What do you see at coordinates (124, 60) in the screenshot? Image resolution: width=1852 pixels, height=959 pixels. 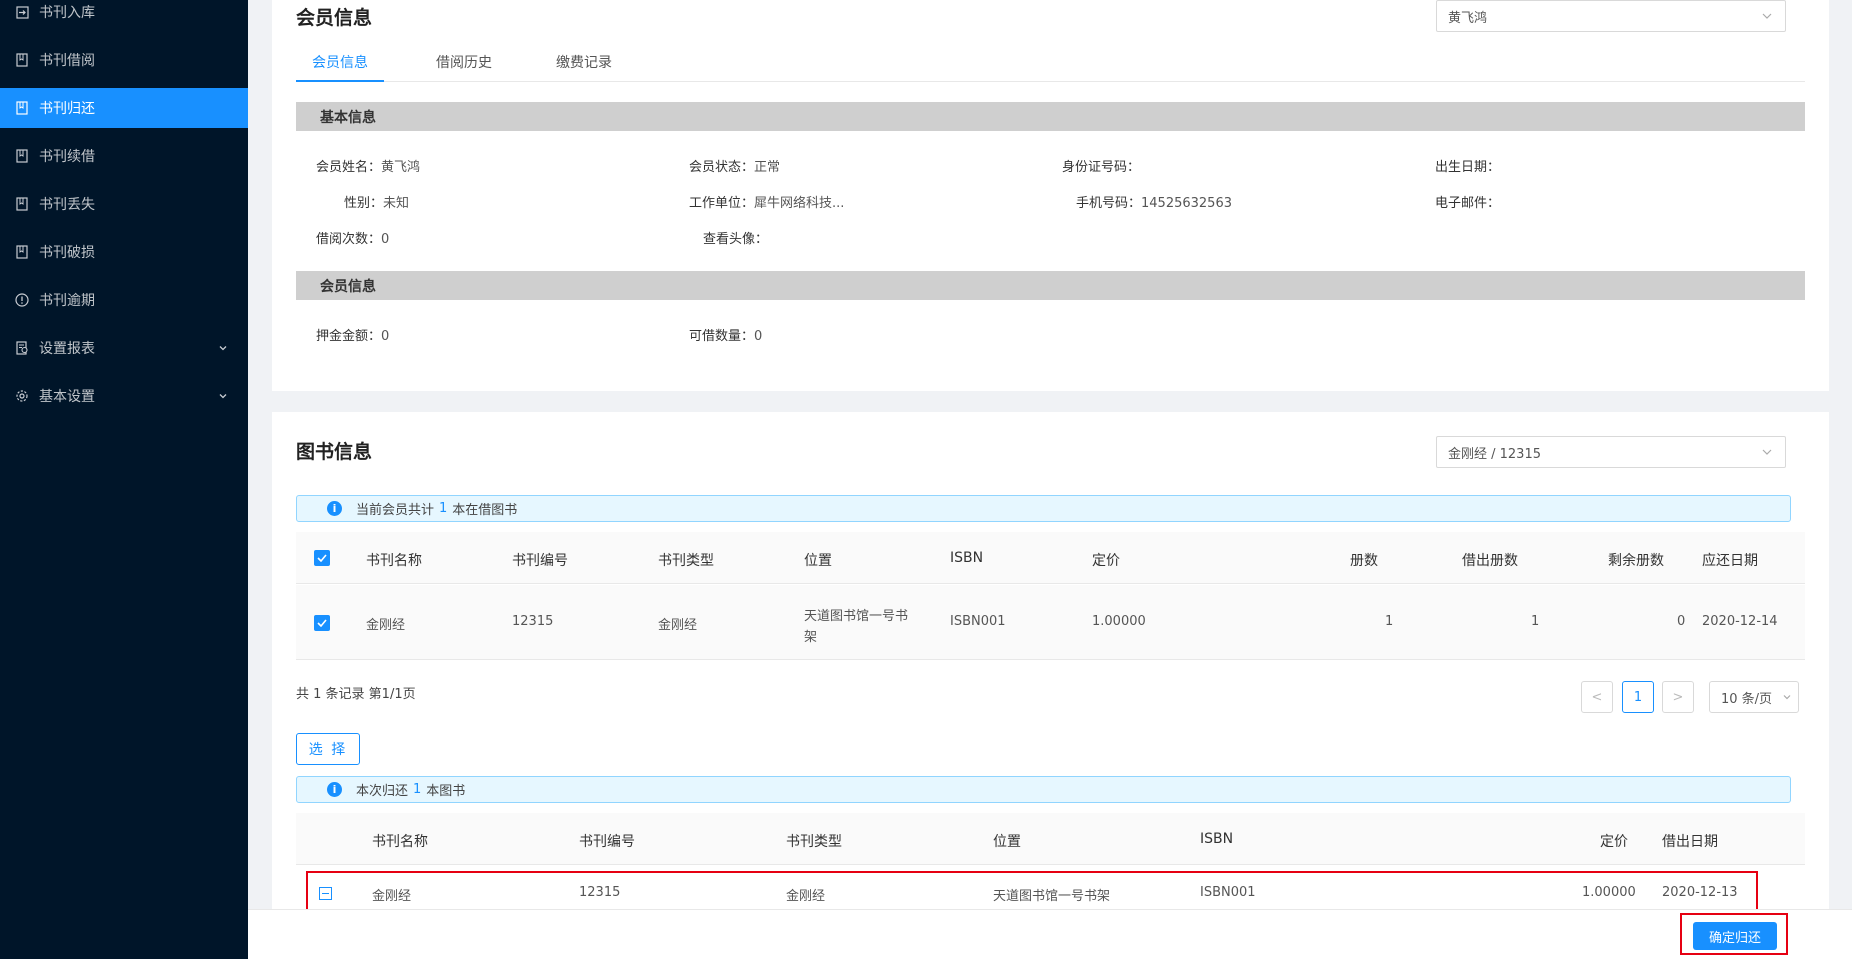 I see `sidebar-item-book-borrow: 书刊借阅` at bounding box center [124, 60].